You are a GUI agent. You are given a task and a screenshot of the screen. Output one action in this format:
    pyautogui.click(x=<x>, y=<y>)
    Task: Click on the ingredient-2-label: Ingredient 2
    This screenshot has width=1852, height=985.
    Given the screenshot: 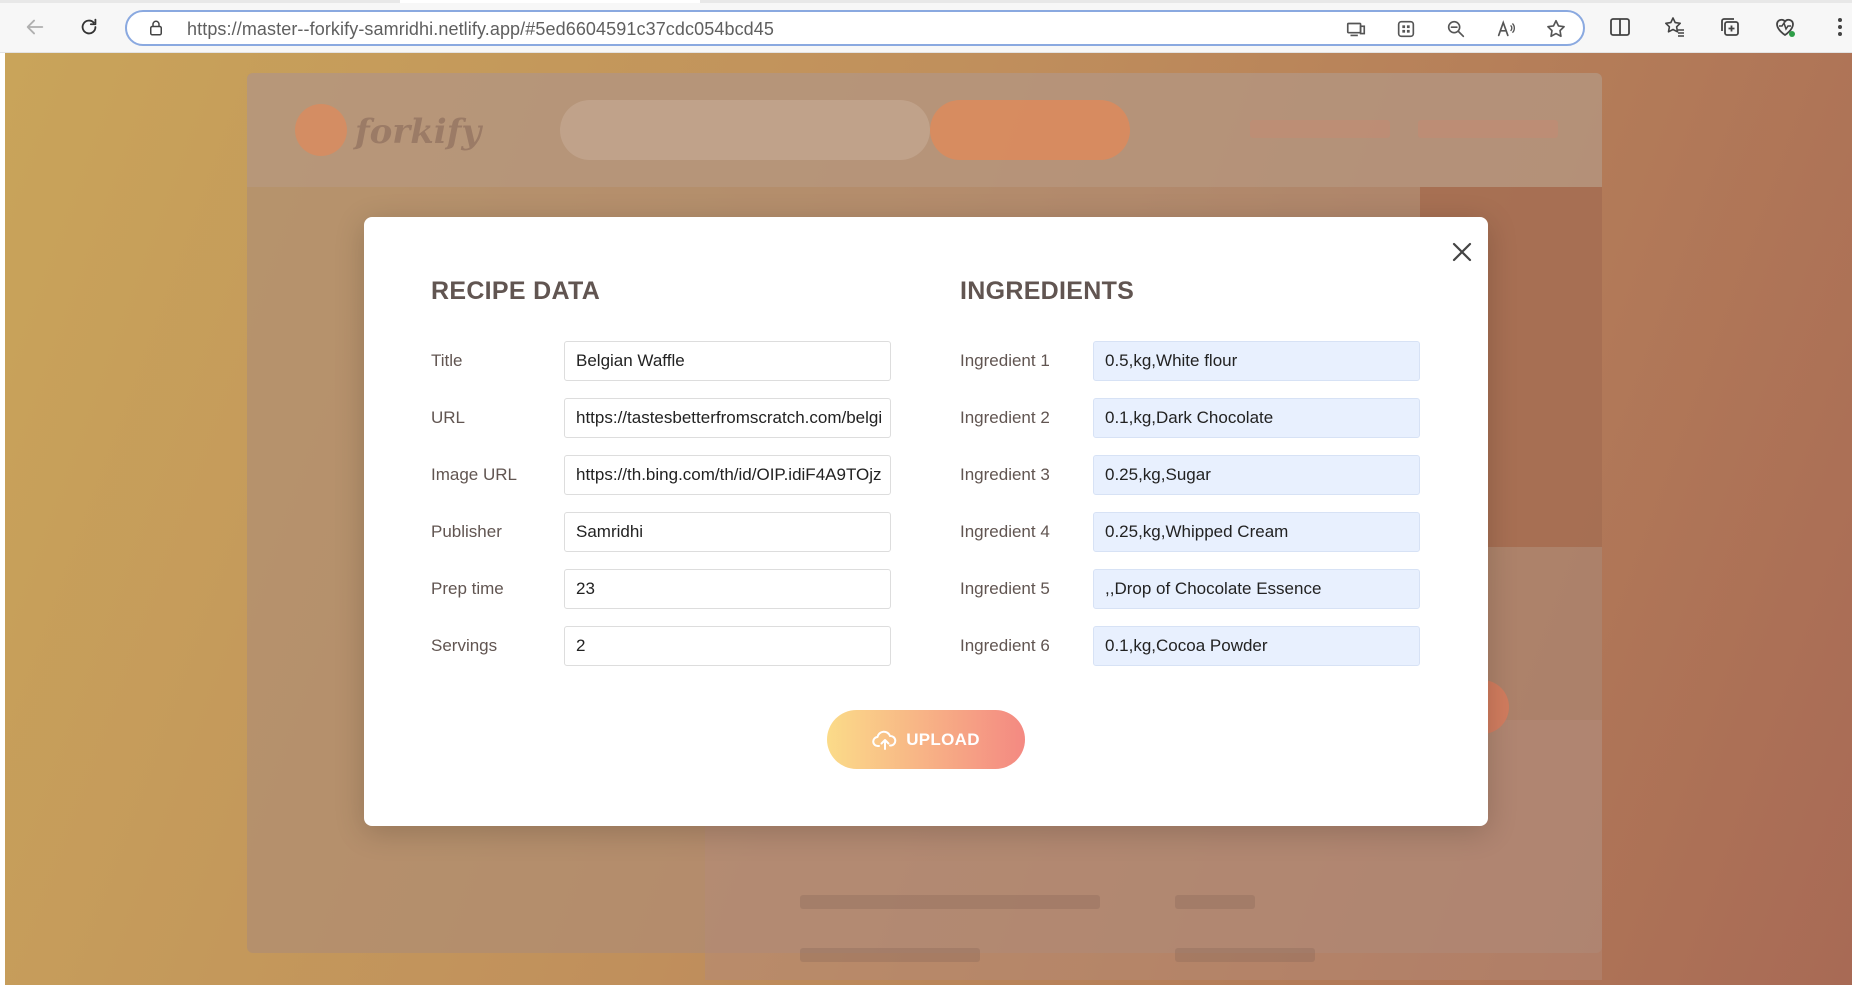 What is the action you would take?
    pyautogui.click(x=1005, y=417)
    